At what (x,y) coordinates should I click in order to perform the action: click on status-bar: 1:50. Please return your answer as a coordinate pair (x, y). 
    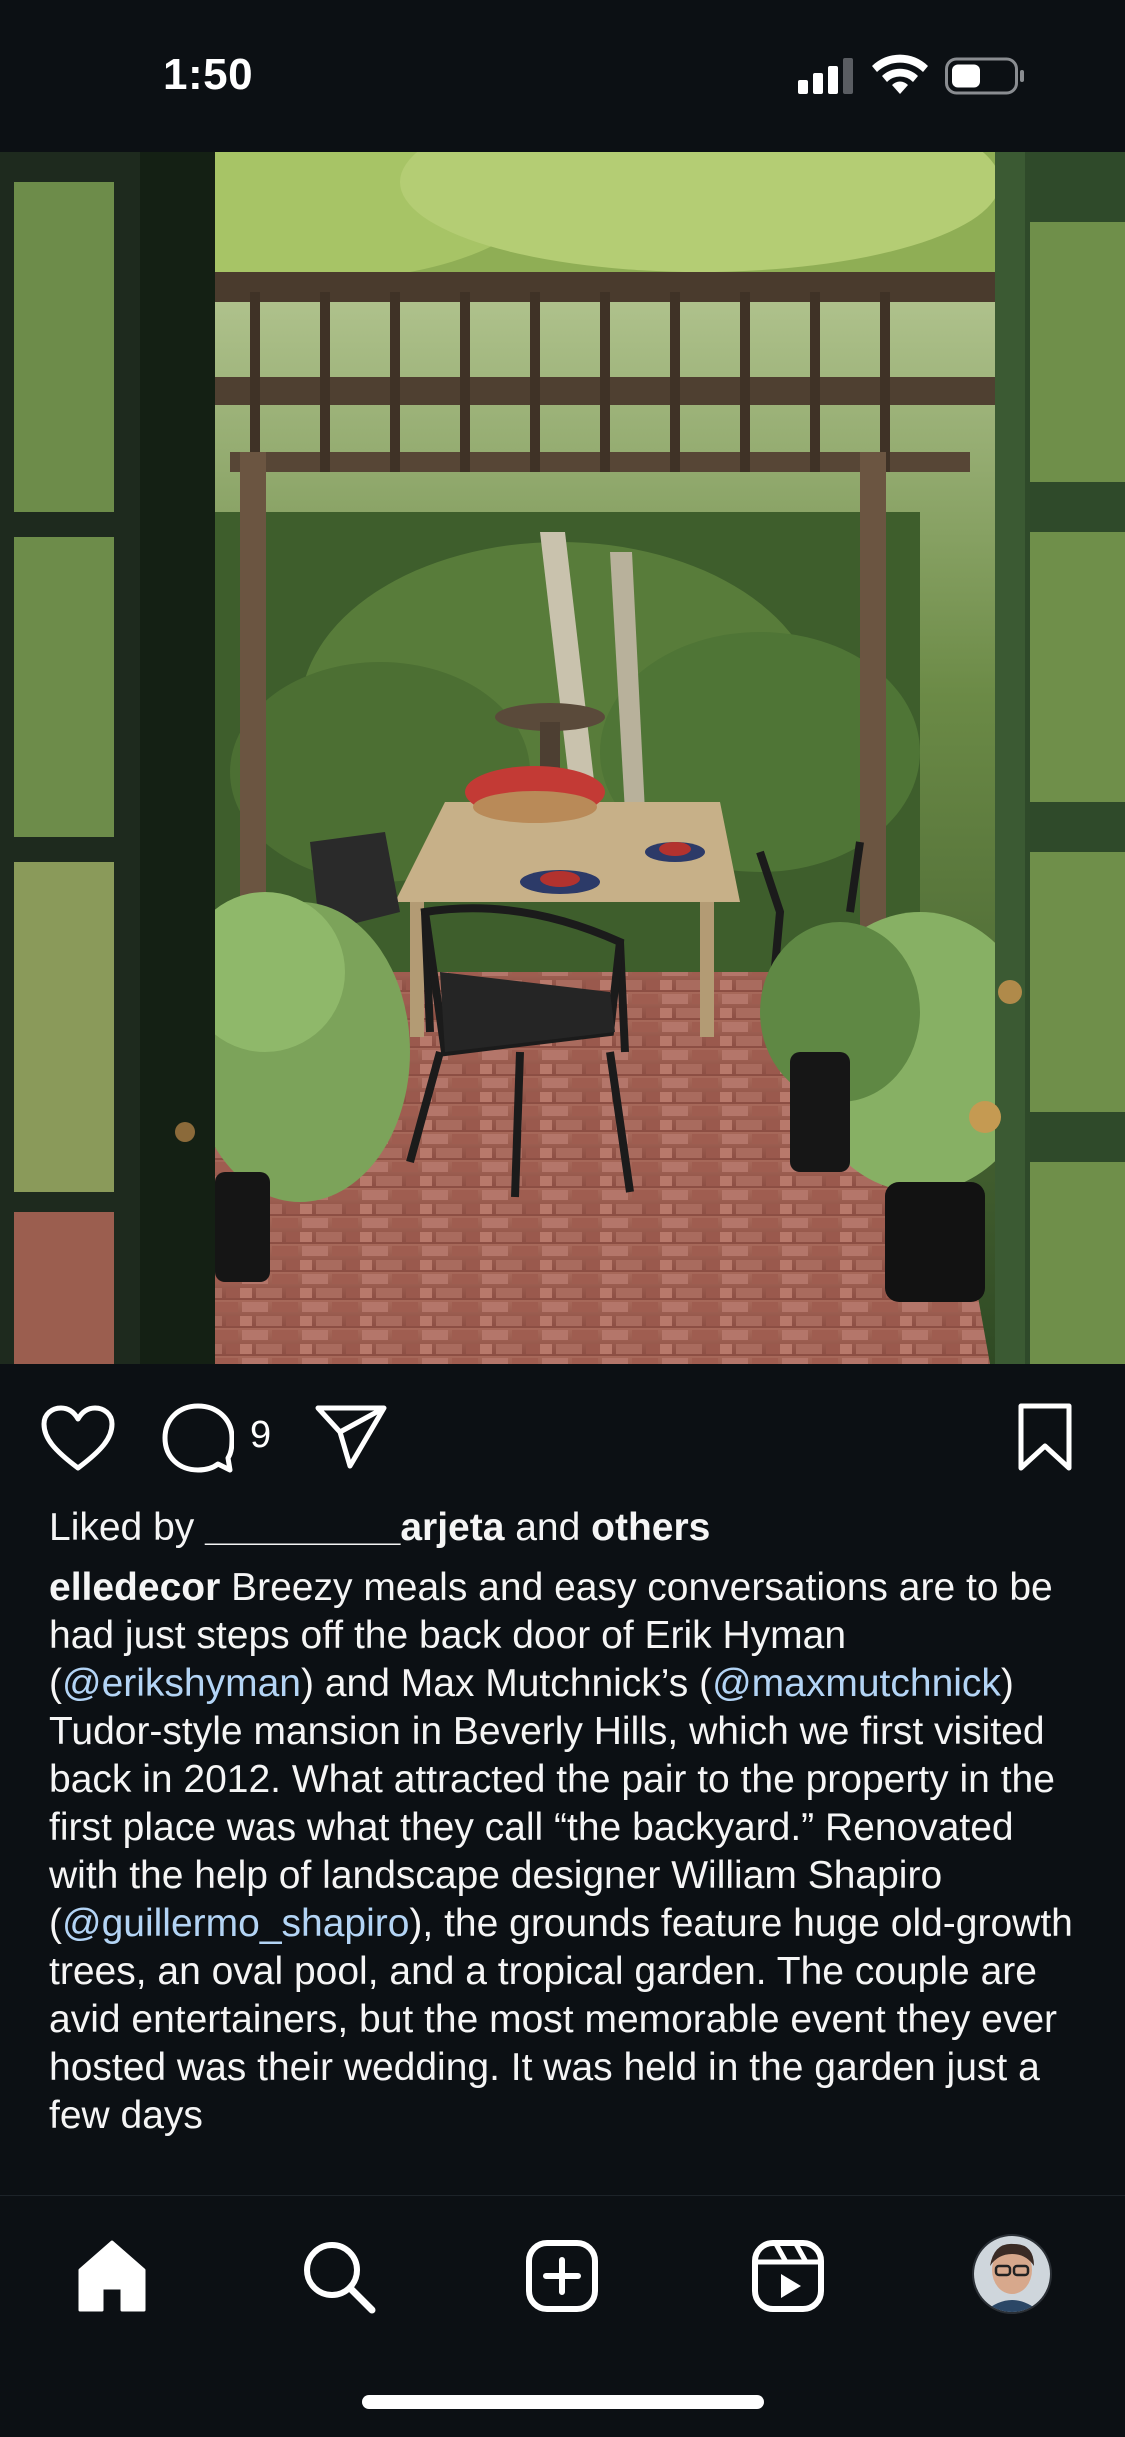
    Looking at the image, I should click on (562, 76).